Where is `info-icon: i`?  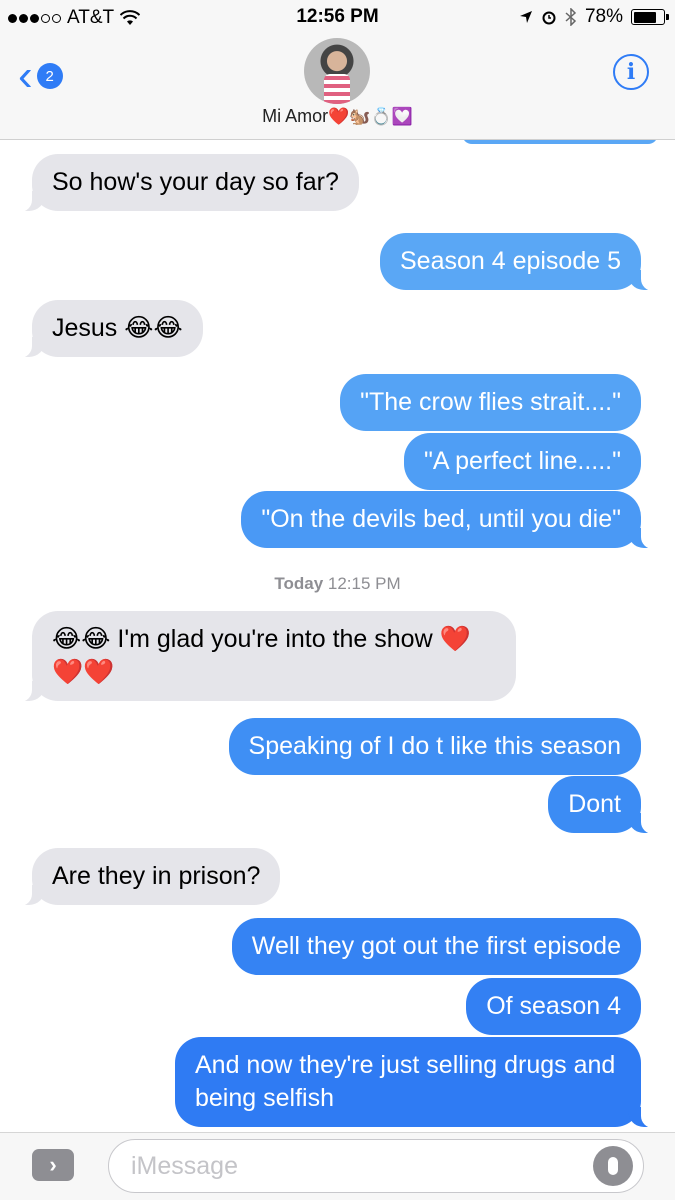 info-icon: i is located at coordinates (631, 72).